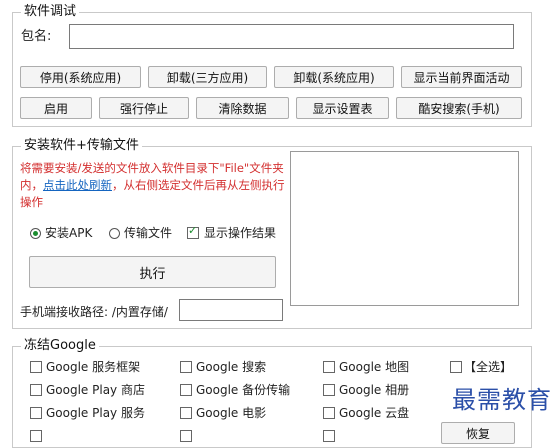 This screenshot has height=448, width=558. I want to click on gsf-checkbox, so click(36, 367).